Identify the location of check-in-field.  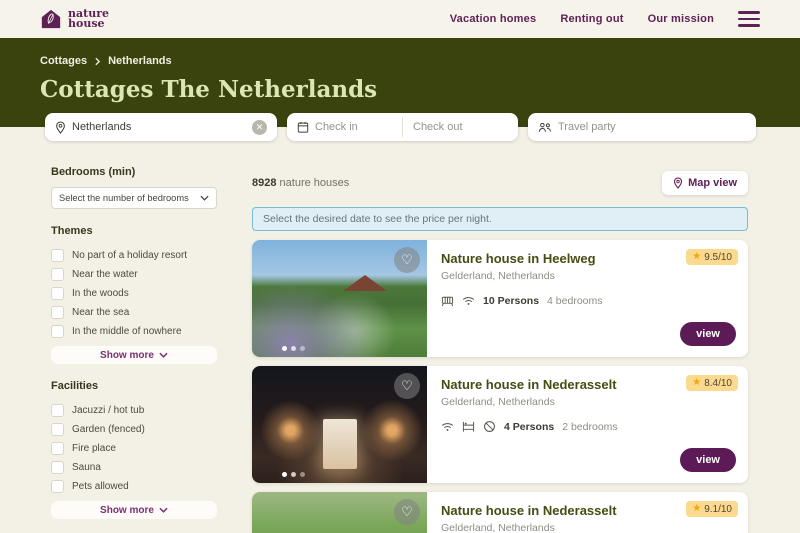
(344, 127).